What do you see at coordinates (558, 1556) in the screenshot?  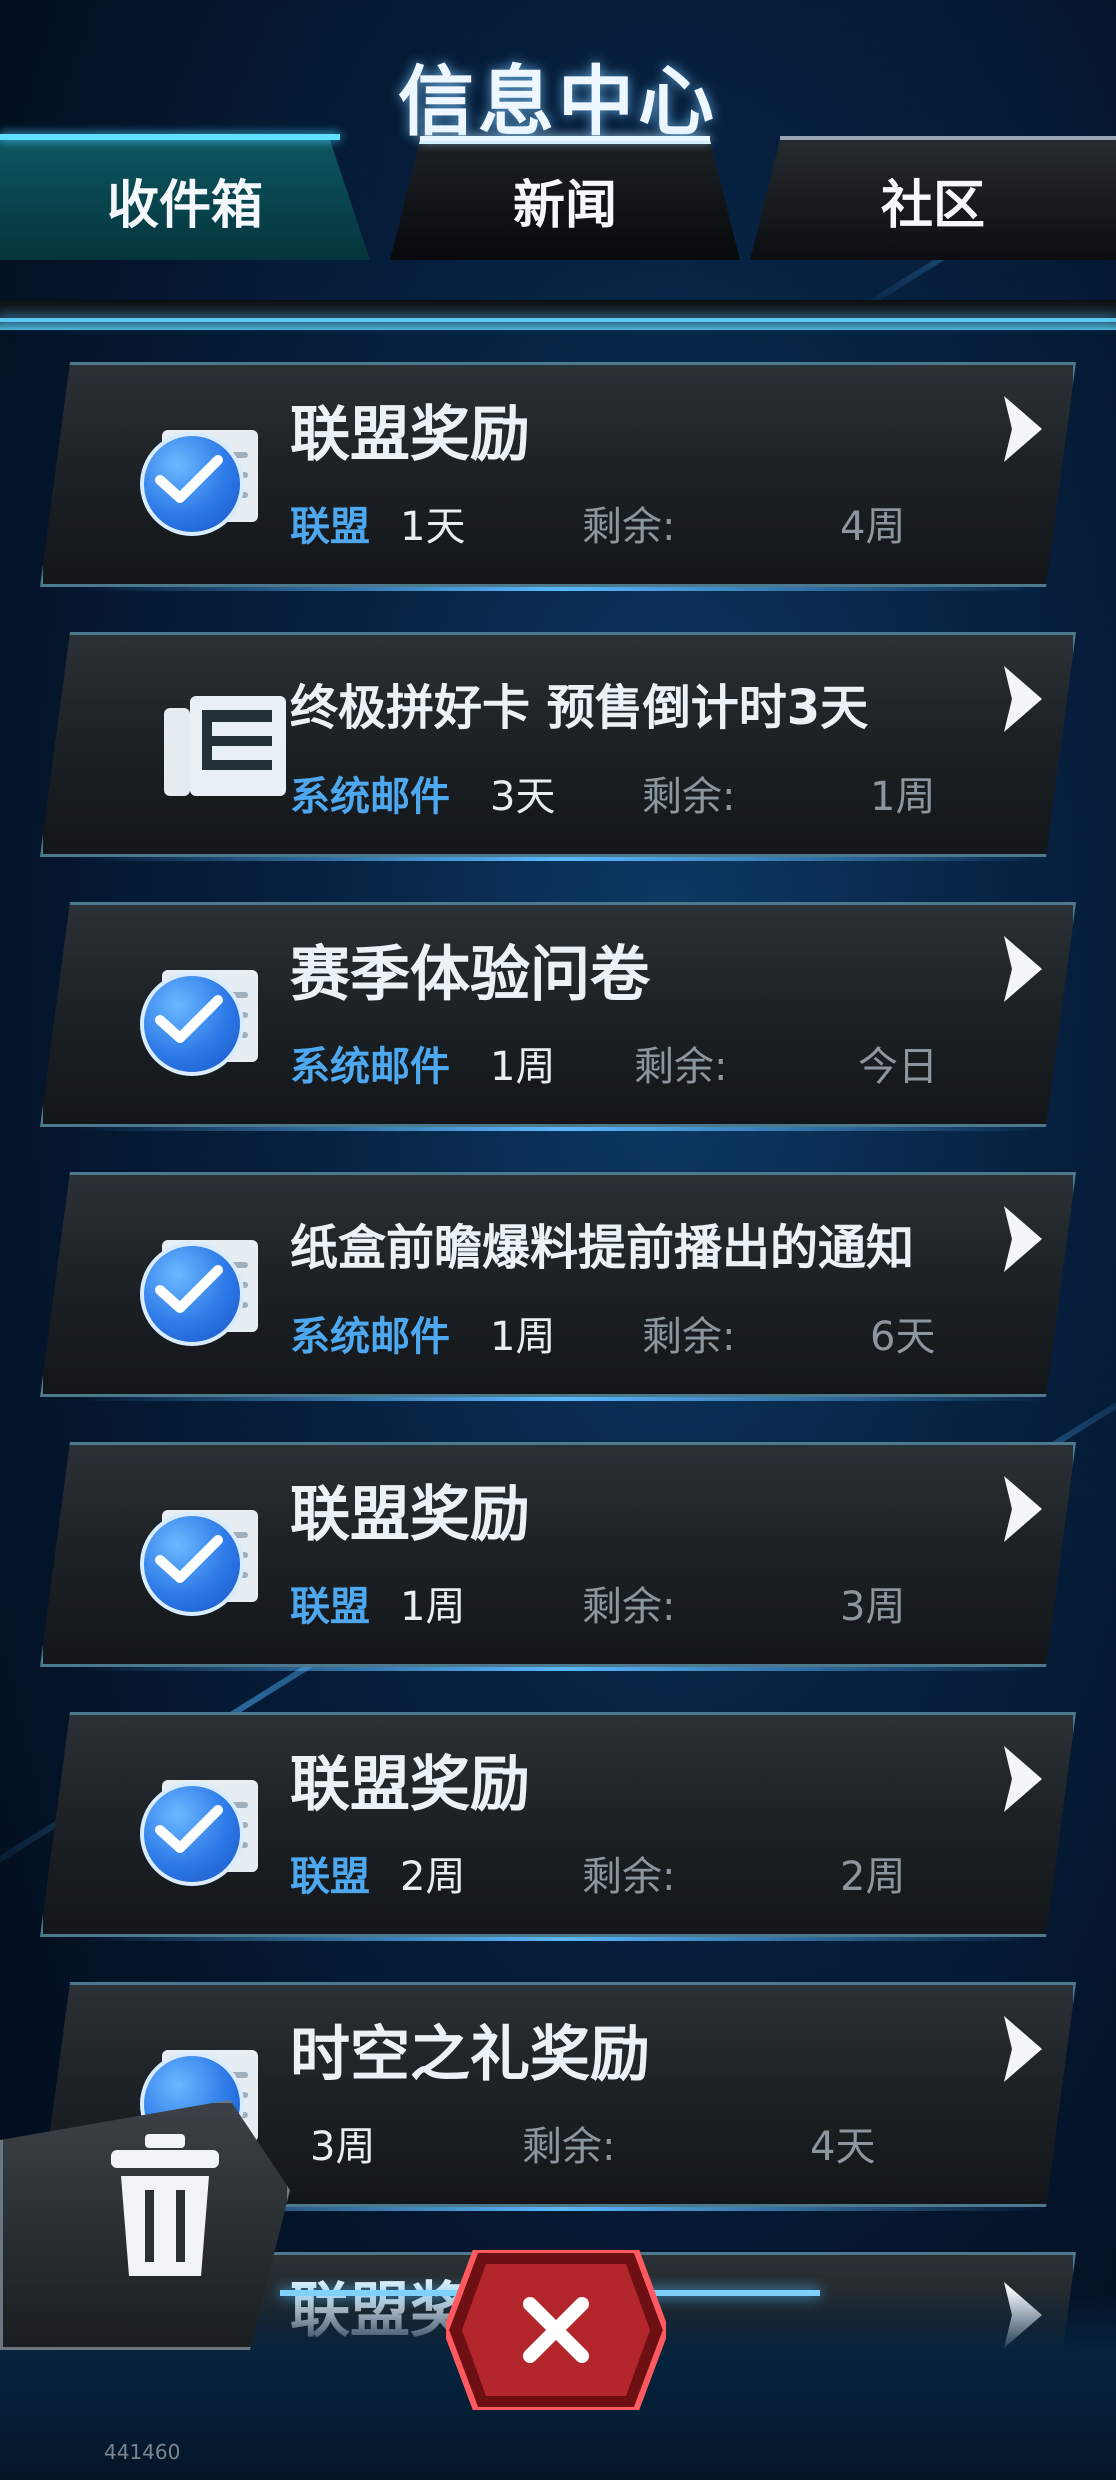 I see `mail-item: 联盟奖励 联盟 1周 剩余: 3周` at bounding box center [558, 1556].